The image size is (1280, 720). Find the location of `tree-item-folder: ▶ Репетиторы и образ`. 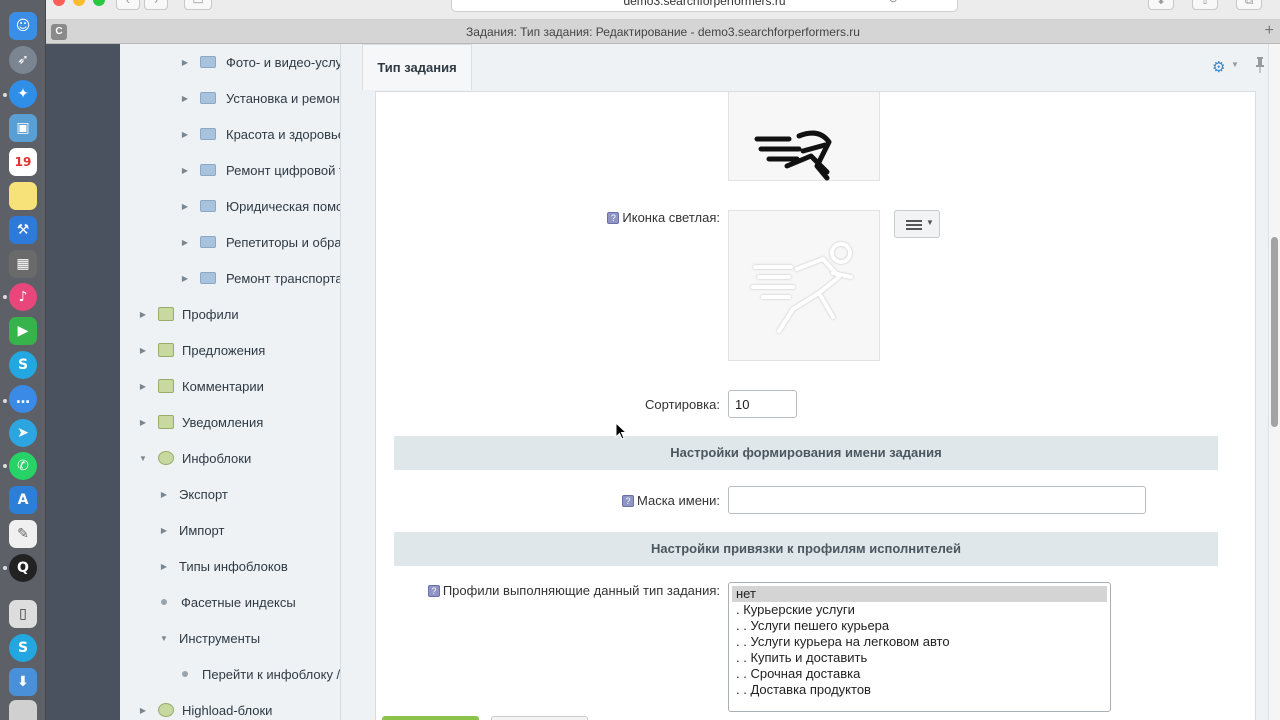

tree-item-folder: ▶ Репетиторы и образ is located at coordinates (260, 242).